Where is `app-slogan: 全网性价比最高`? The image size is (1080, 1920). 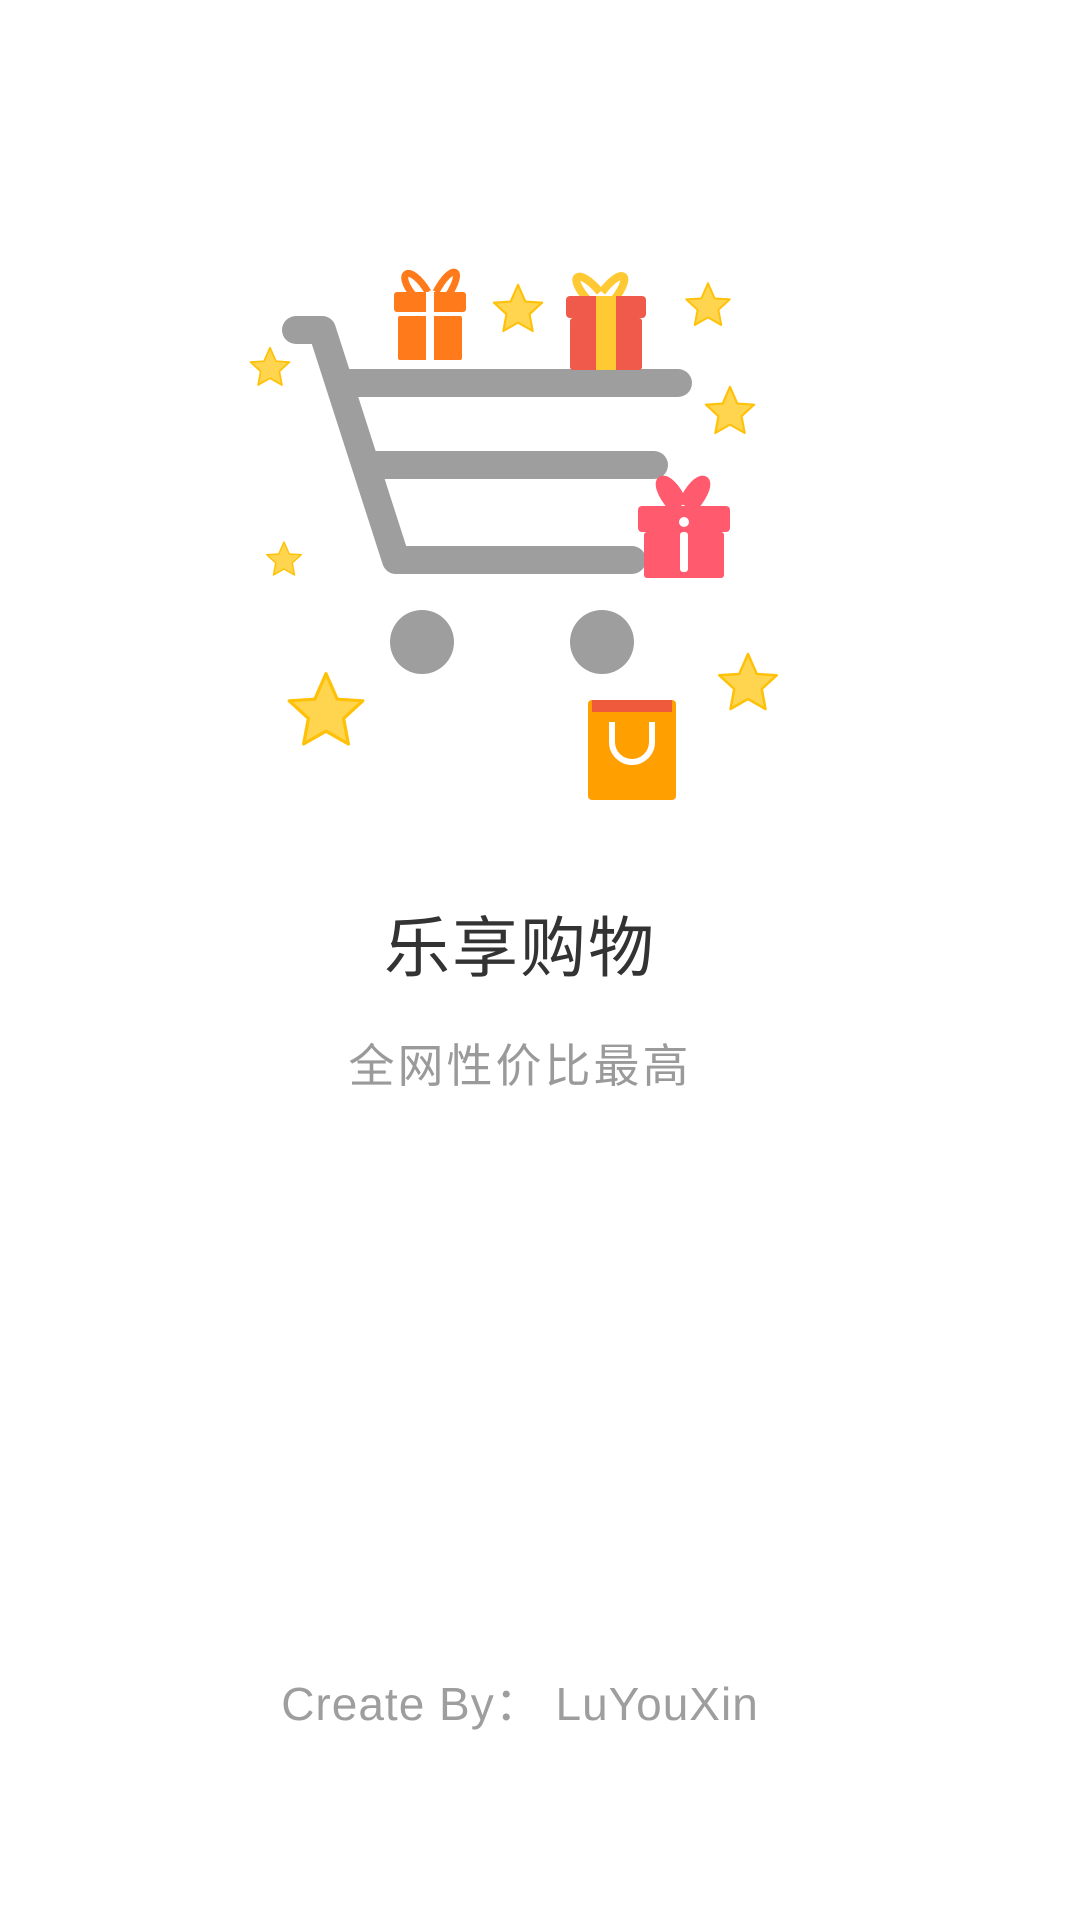 app-slogan: 全网性价比最高 is located at coordinates (520, 1066).